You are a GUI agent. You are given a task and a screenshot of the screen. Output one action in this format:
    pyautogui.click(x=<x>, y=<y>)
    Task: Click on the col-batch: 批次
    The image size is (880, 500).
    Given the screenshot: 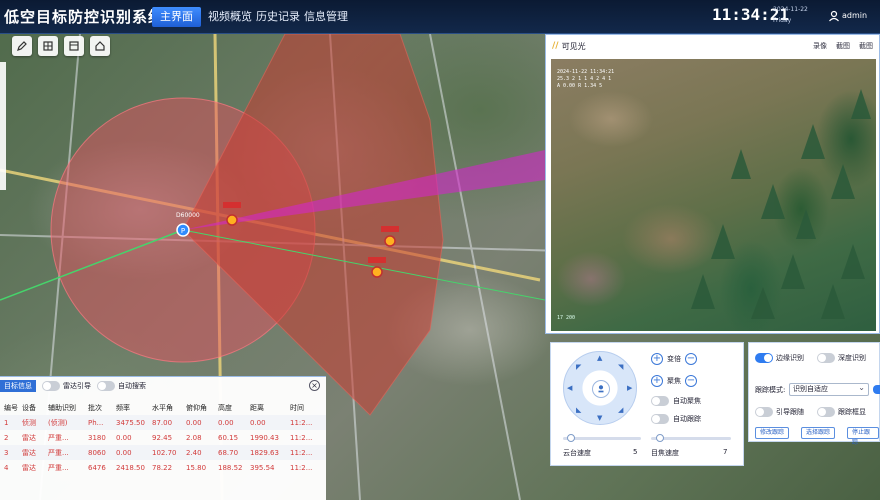 What is the action you would take?
    pyautogui.click(x=95, y=408)
    